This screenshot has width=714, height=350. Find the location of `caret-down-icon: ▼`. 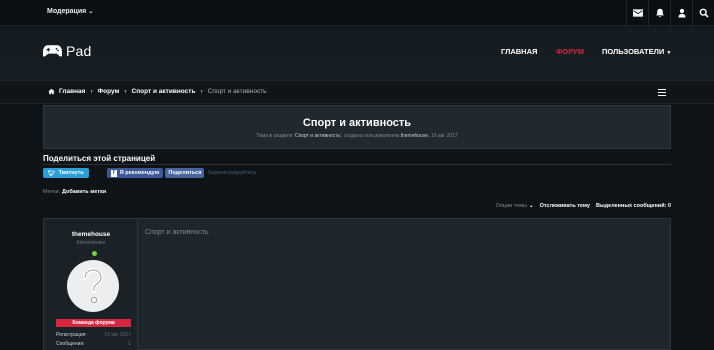

caret-down-icon: ▼ is located at coordinates (669, 53).